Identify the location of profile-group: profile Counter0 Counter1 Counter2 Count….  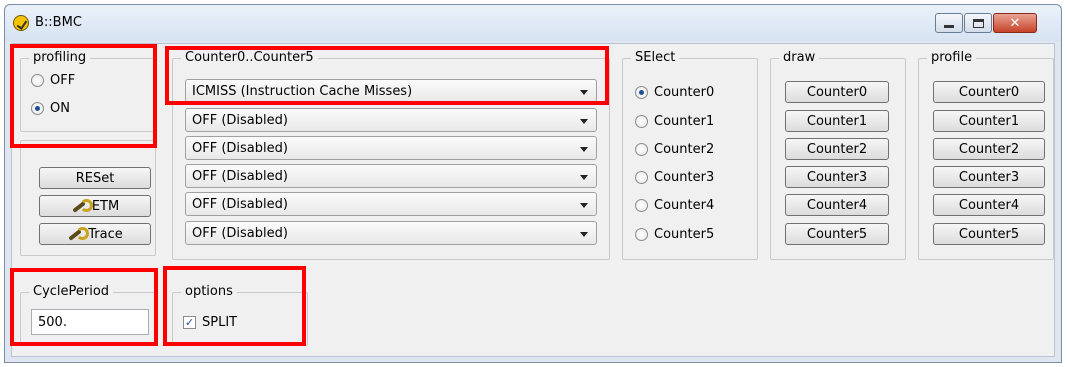
(986, 155).